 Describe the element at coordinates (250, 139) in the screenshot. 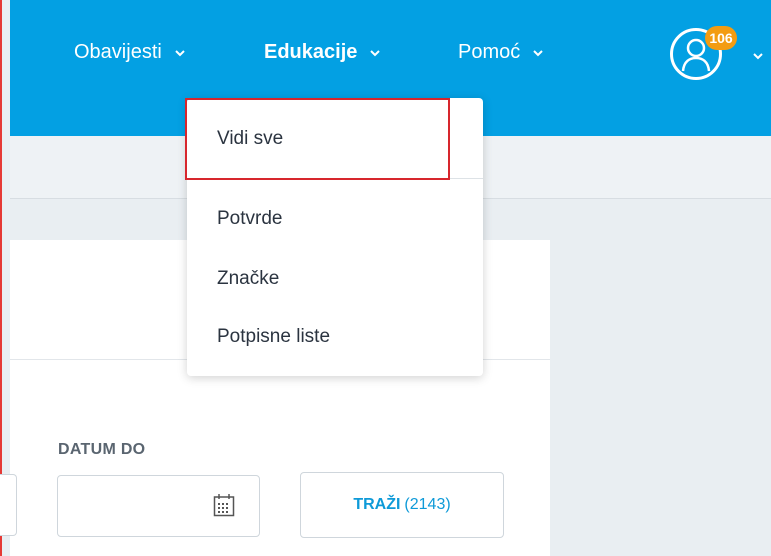

I see `dropdown-item-vidi-sve: Vidi sve` at that location.